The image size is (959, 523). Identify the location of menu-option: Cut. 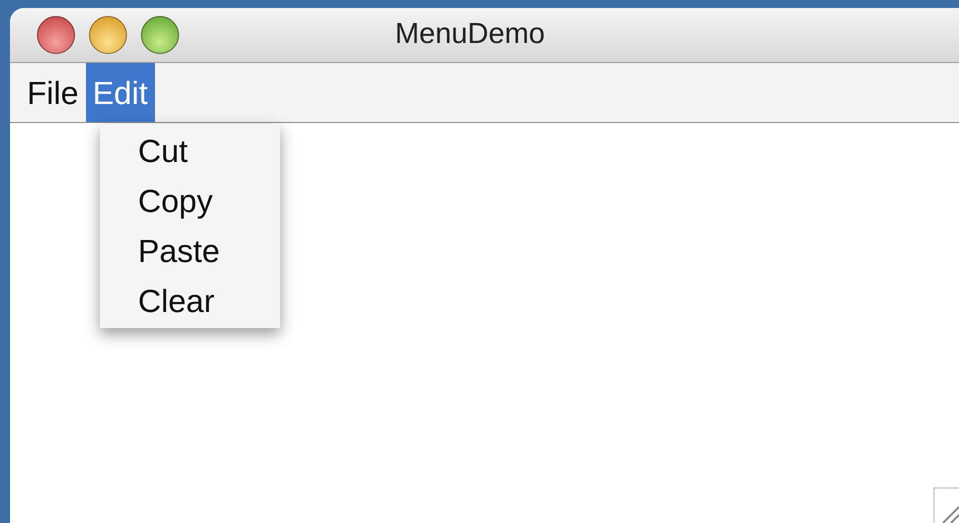
(190, 151).